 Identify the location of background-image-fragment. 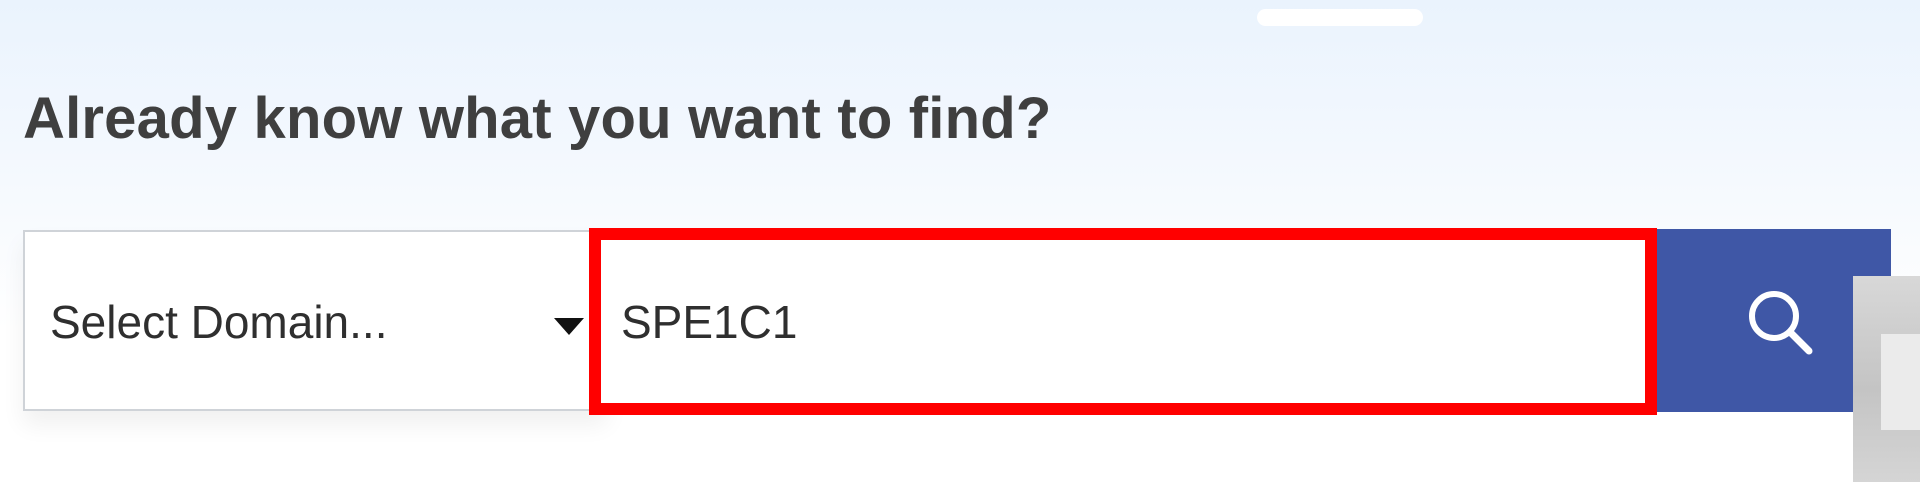
(1886, 379).